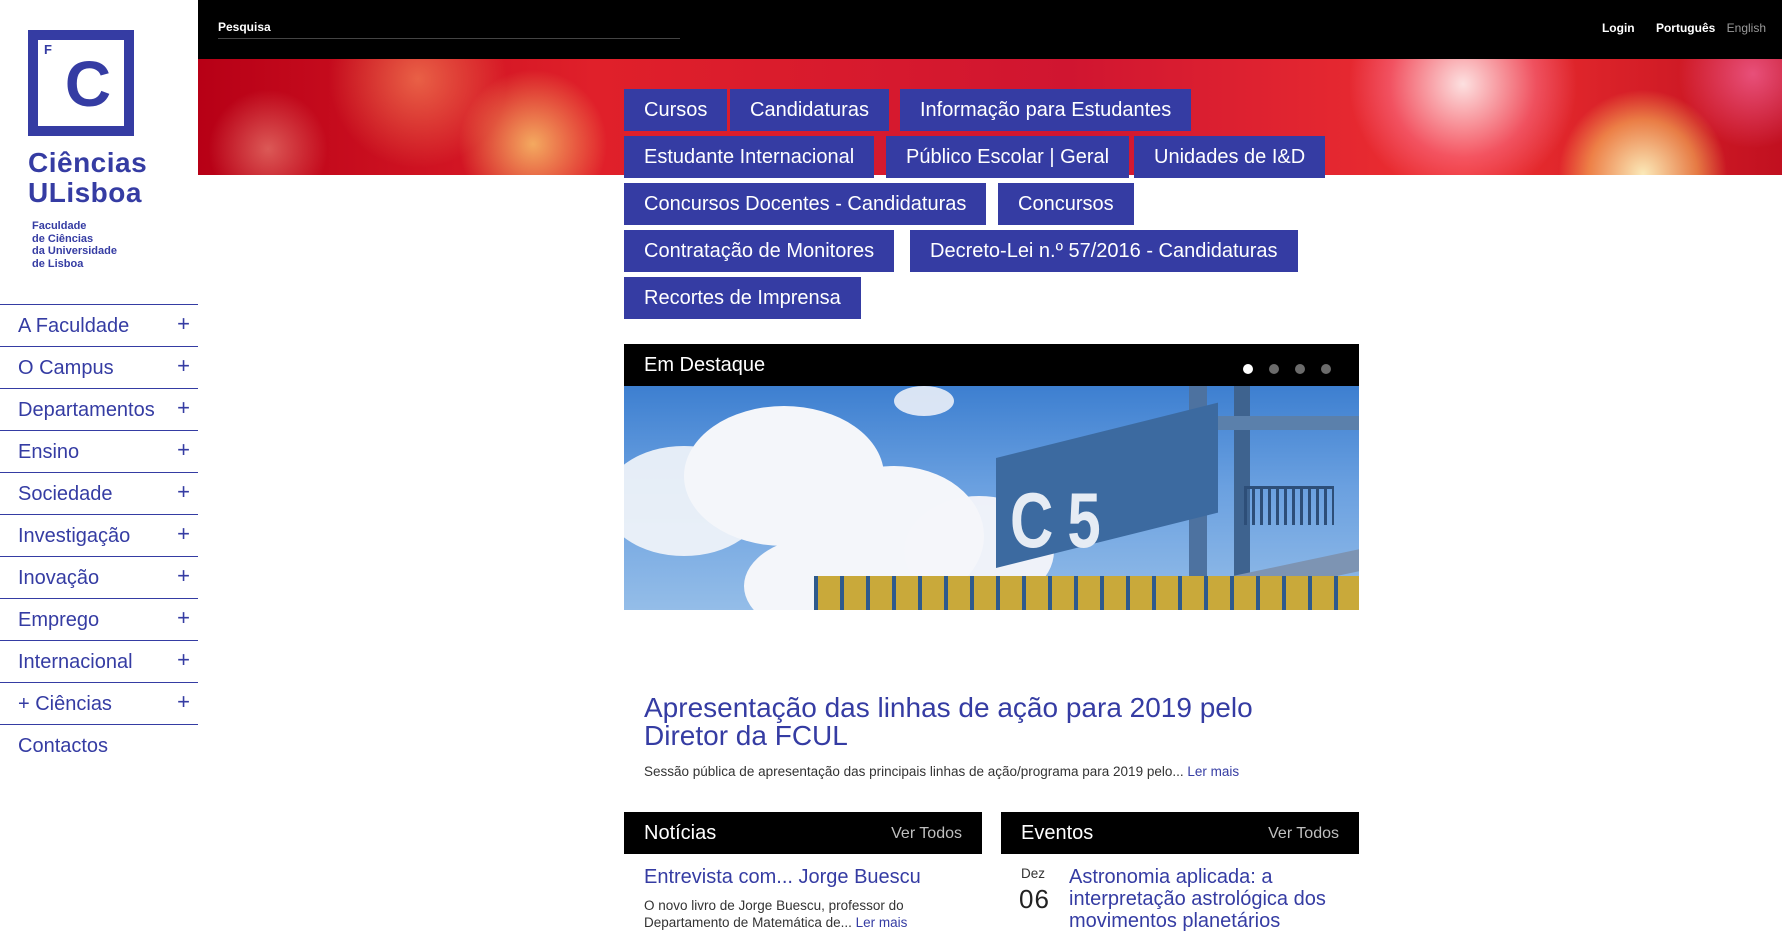  Describe the element at coordinates (66, 368) in the screenshot. I see `sidebar-item-label: O Campus` at that location.